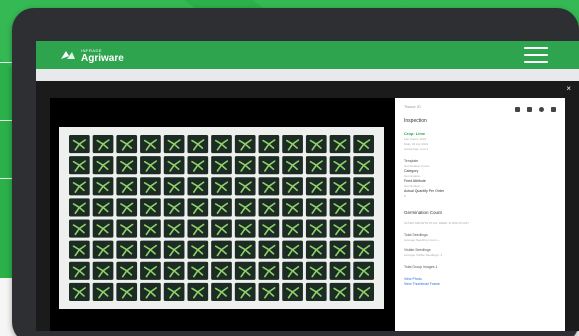 This screenshot has height=336, width=579. Describe the element at coordinates (436, 223) in the screenshot. I see `germination-note: AFTER GROWTH PLAN. WEEK 11 BAD PLANT` at that location.